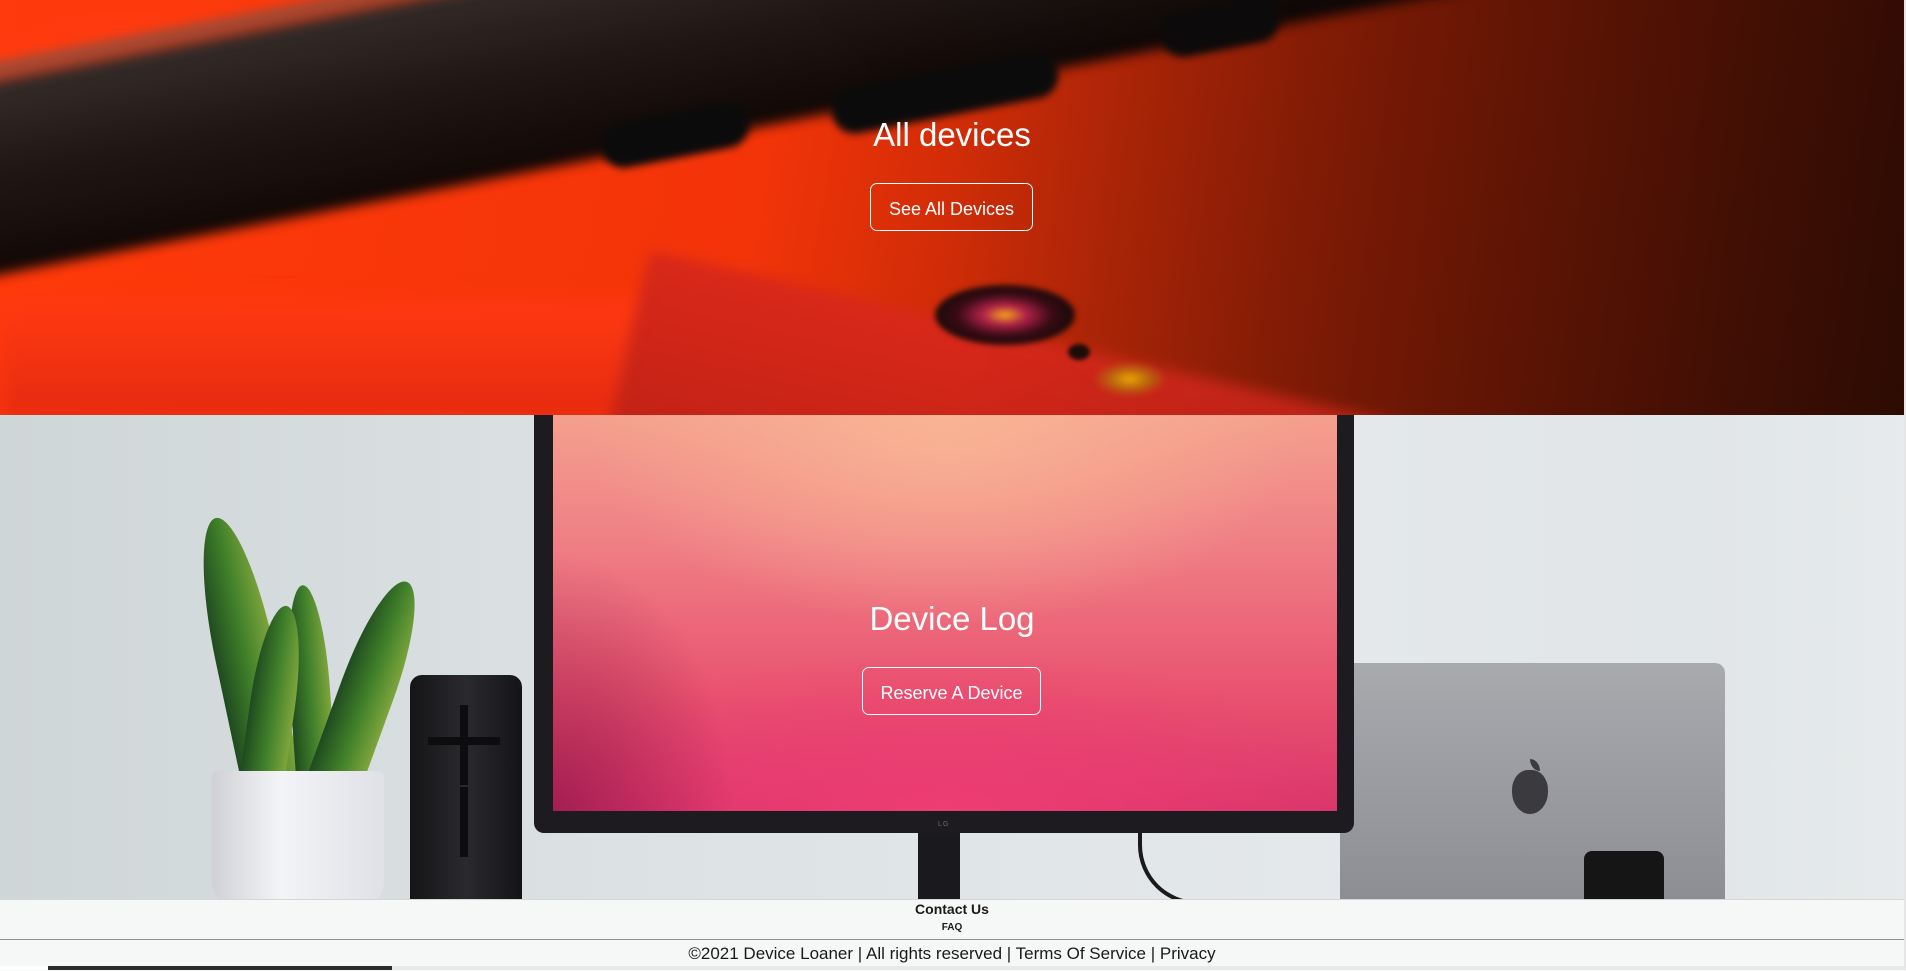  Describe the element at coordinates (939, 866) in the screenshot. I see `background-monitor-stand` at that location.